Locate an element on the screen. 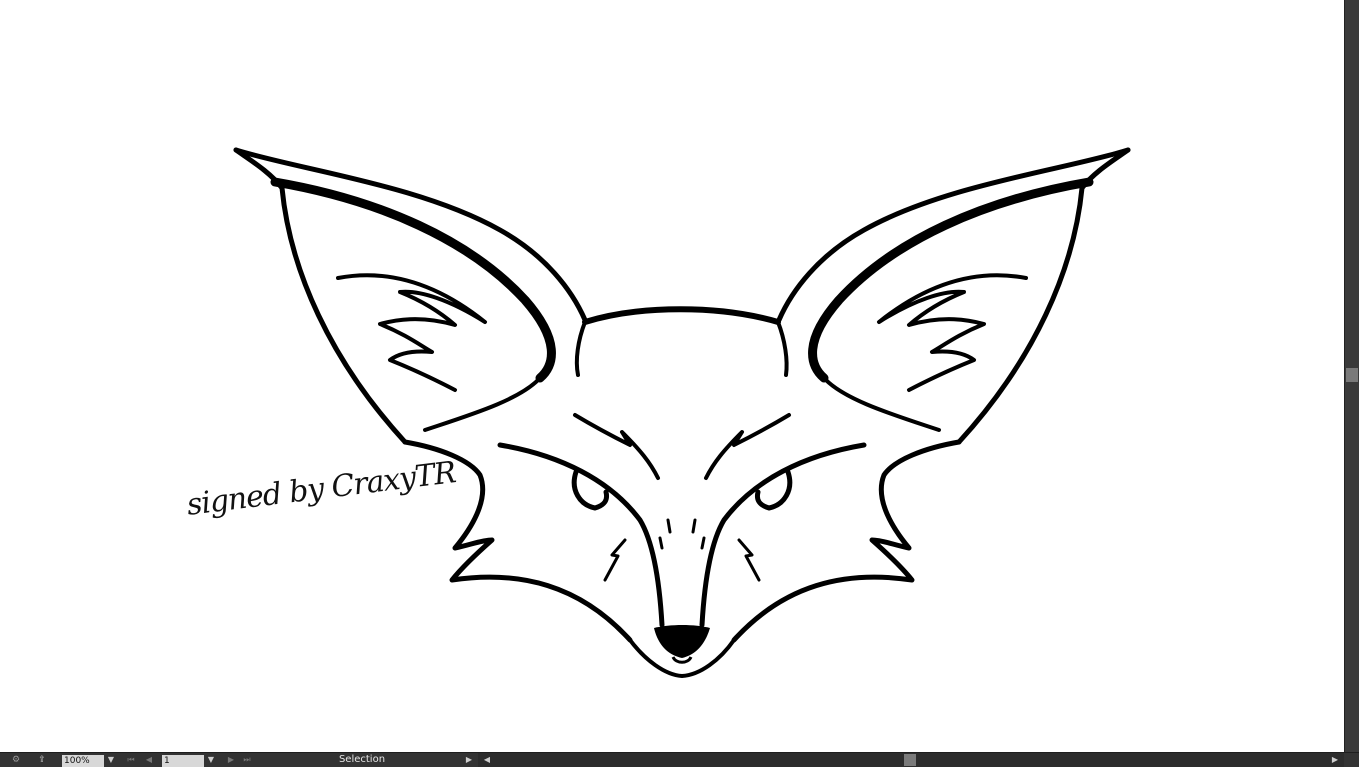  left-ear-fur is located at coordinates (411, 332).